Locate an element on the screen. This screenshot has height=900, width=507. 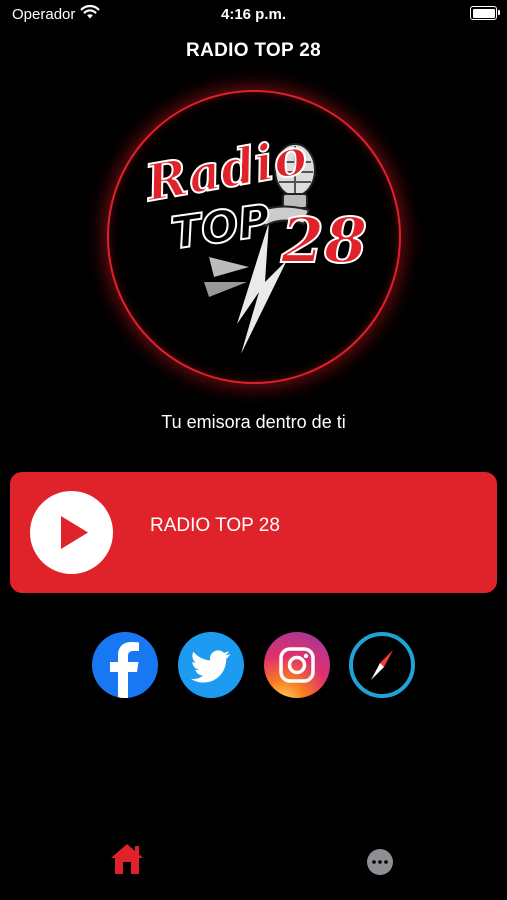
social-links is located at coordinates (253, 666).